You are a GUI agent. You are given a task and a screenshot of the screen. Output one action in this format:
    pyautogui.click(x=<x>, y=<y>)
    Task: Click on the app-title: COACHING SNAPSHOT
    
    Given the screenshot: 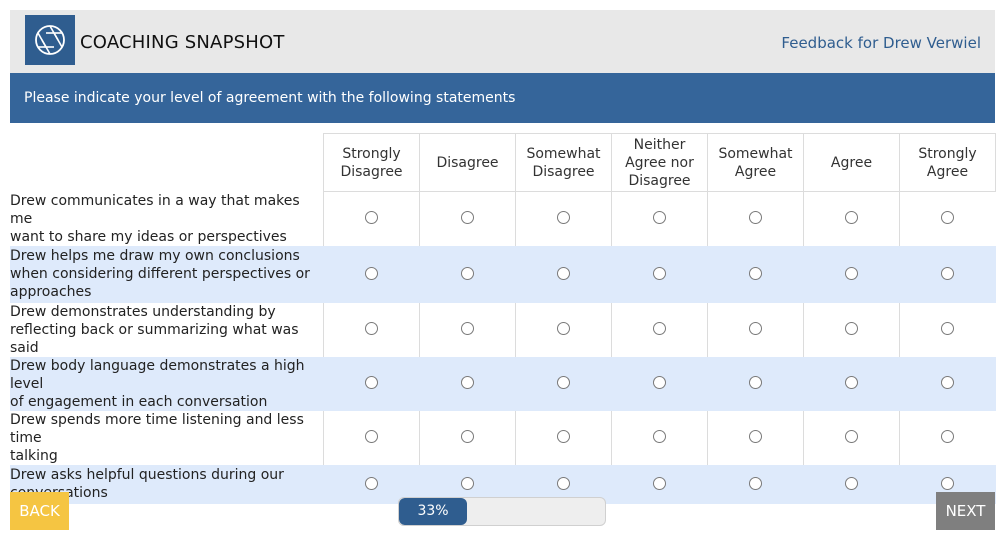 What is the action you would take?
    pyautogui.click(x=182, y=42)
    